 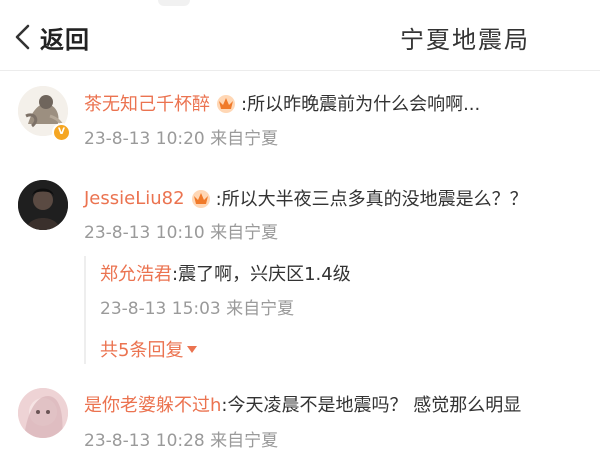 I want to click on more-replies-label: 共5条回复, so click(x=142, y=350).